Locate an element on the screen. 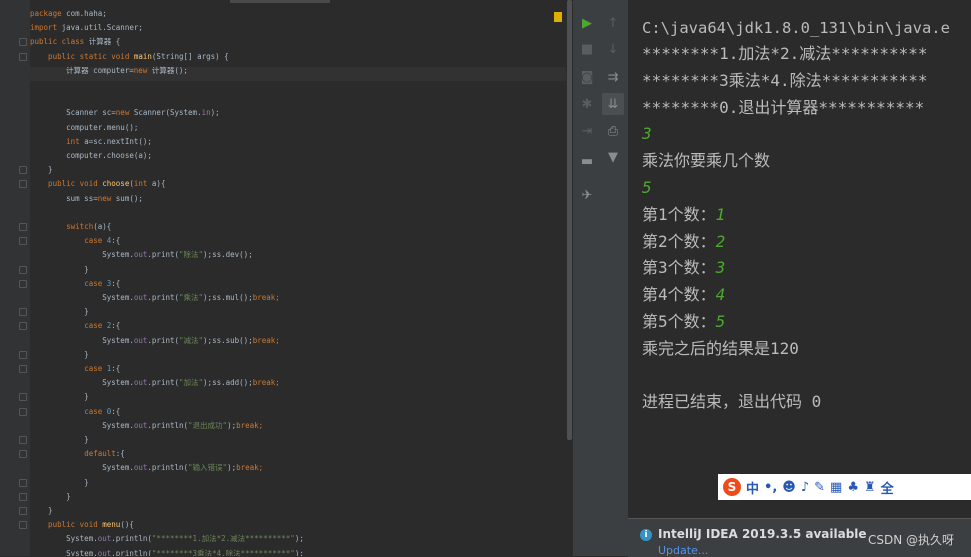 This screenshot has height=557, width=971. scroll-to-end-icon: ⇊ is located at coordinates (613, 104).